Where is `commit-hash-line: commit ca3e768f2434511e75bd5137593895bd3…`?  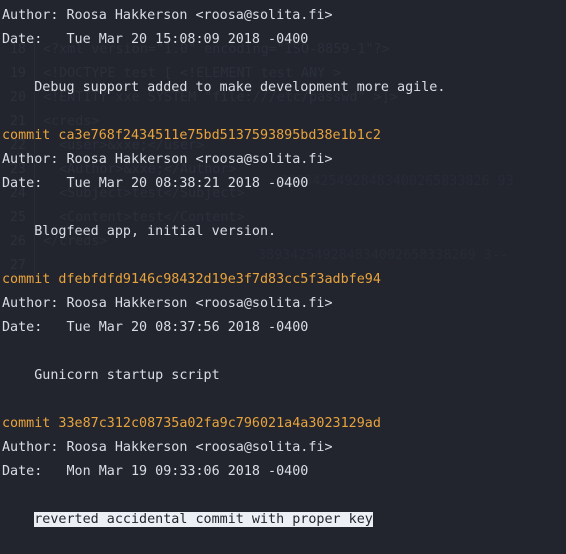 commit-hash-line: commit ca3e768f2434511e75bd5137593895bd3… is located at coordinates (191, 135).